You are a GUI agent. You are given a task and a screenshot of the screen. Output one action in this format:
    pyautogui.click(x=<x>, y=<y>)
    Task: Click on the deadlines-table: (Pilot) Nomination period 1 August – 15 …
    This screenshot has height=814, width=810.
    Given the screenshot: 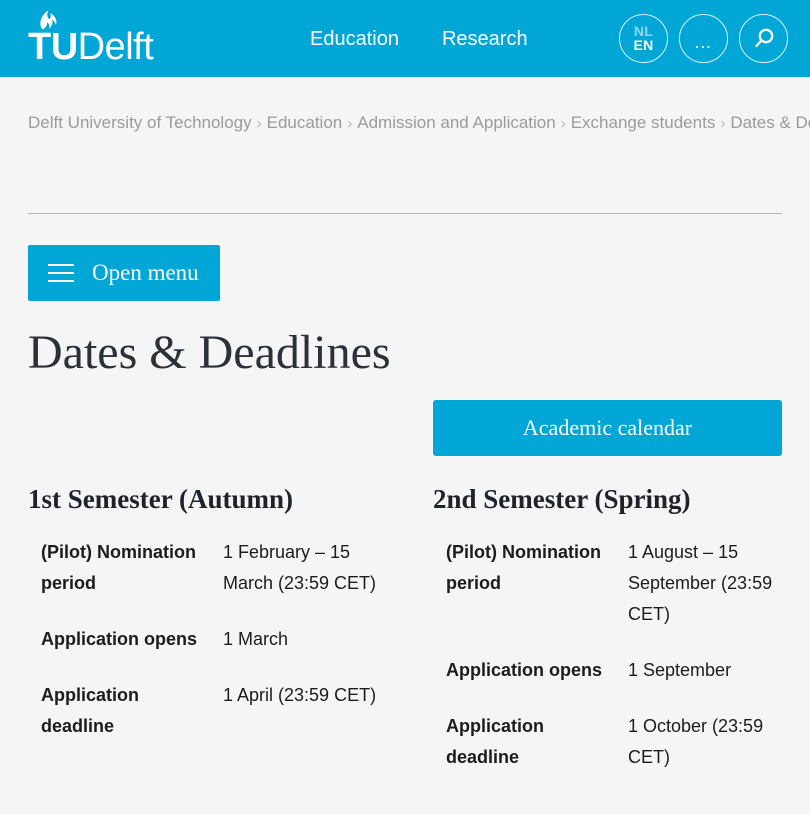 What is the action you would take?
    pyautogui.click(x=621, y=667)
    